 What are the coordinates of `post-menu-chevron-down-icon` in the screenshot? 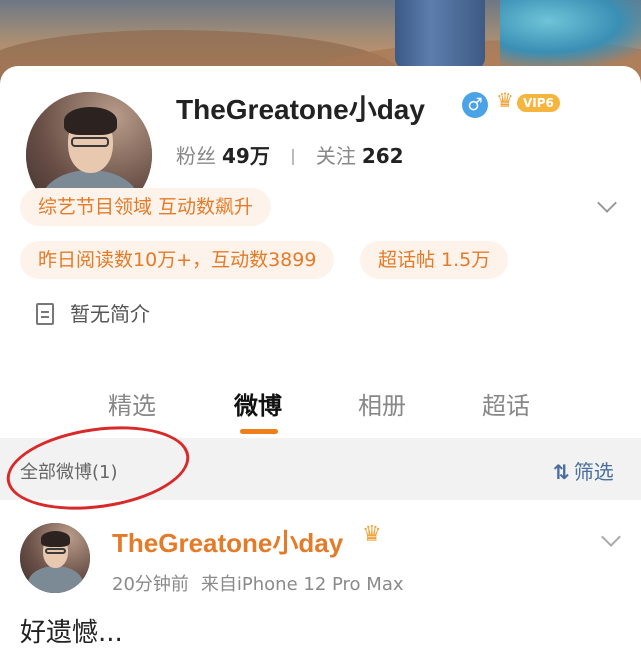 It's located at (611, 537).